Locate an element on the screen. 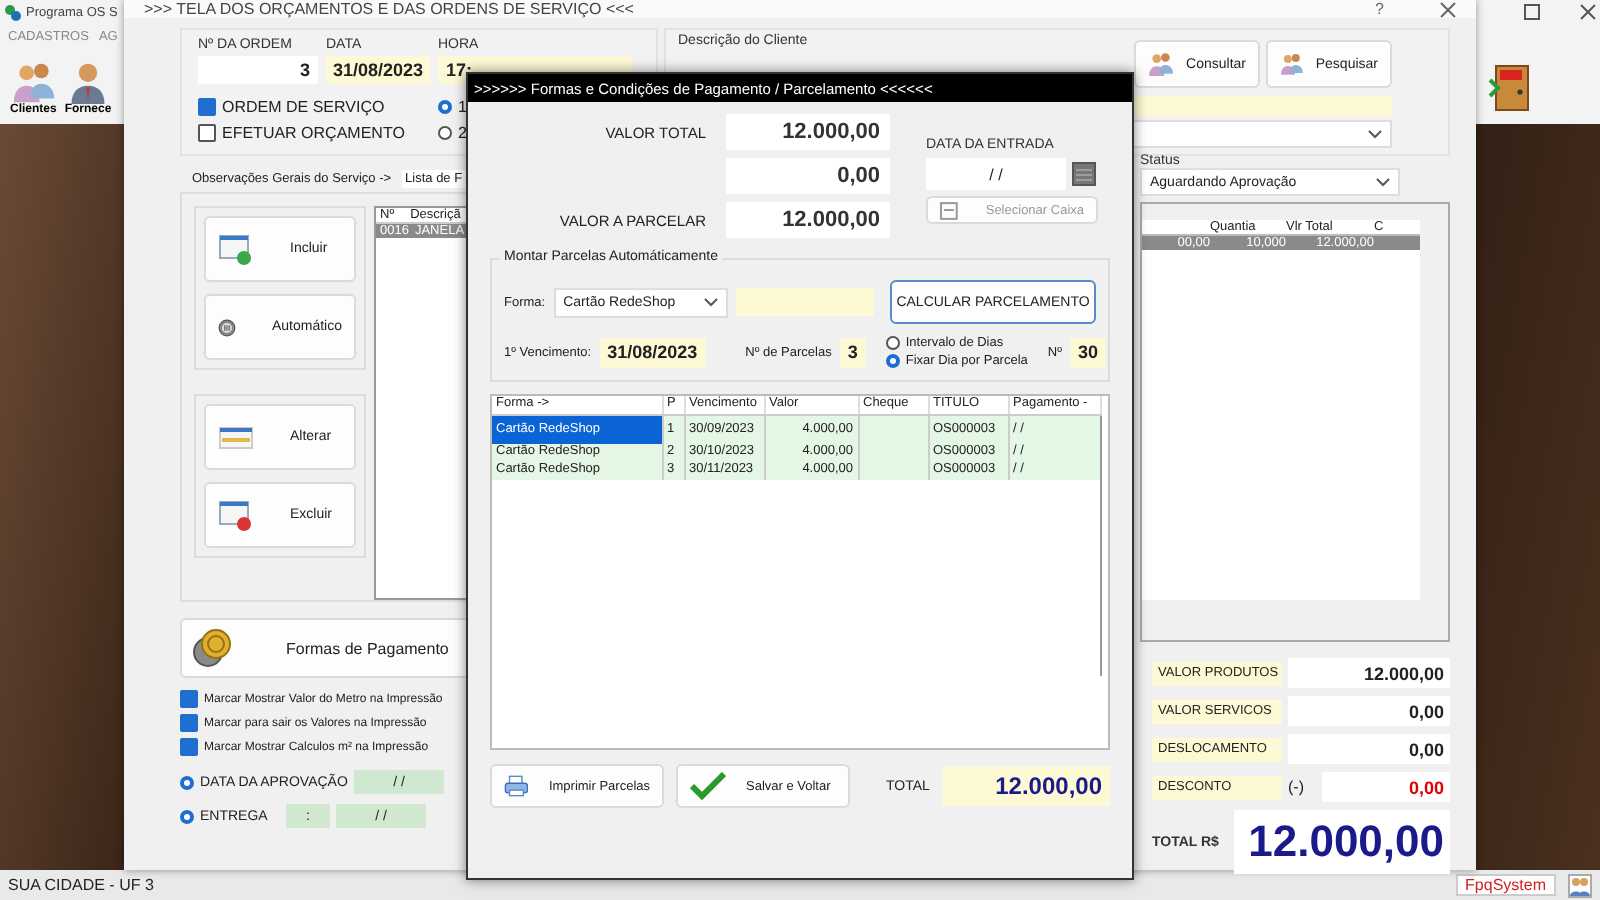  checkmark-icon is located at coordinates (708, 786).